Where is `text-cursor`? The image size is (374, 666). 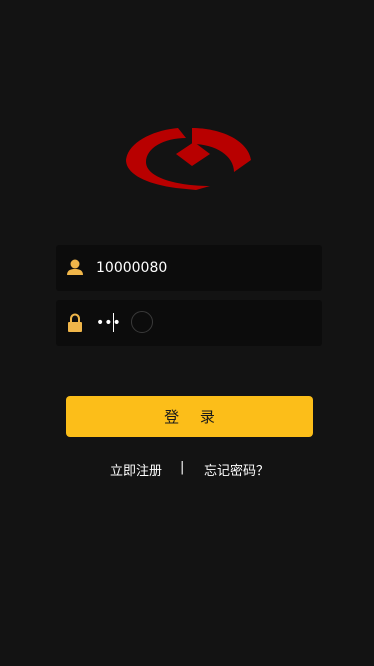
text-cursor is located at coordinates (113, 322).